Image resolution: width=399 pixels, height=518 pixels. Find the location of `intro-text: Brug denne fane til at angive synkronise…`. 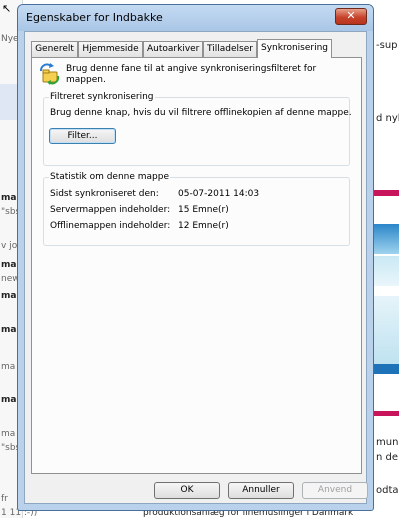

intro-text: Brug denne fane til at angive synkronise… is located at coordinates (196, 75).